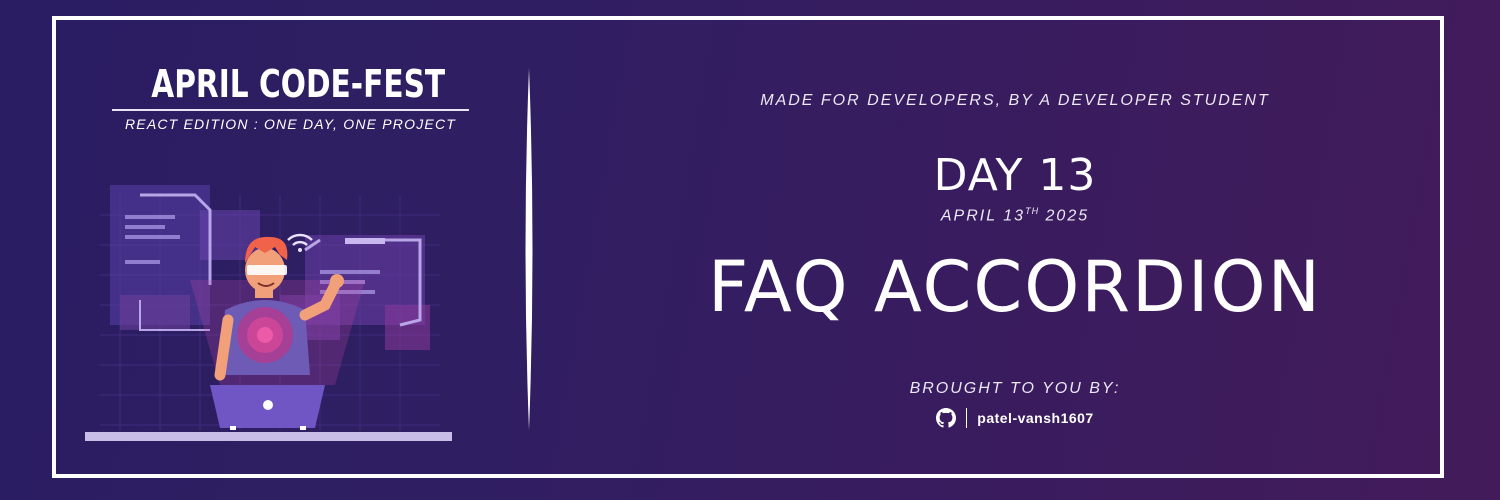  I want to click on date-prefix: APRIL 13, so click(983, 216).